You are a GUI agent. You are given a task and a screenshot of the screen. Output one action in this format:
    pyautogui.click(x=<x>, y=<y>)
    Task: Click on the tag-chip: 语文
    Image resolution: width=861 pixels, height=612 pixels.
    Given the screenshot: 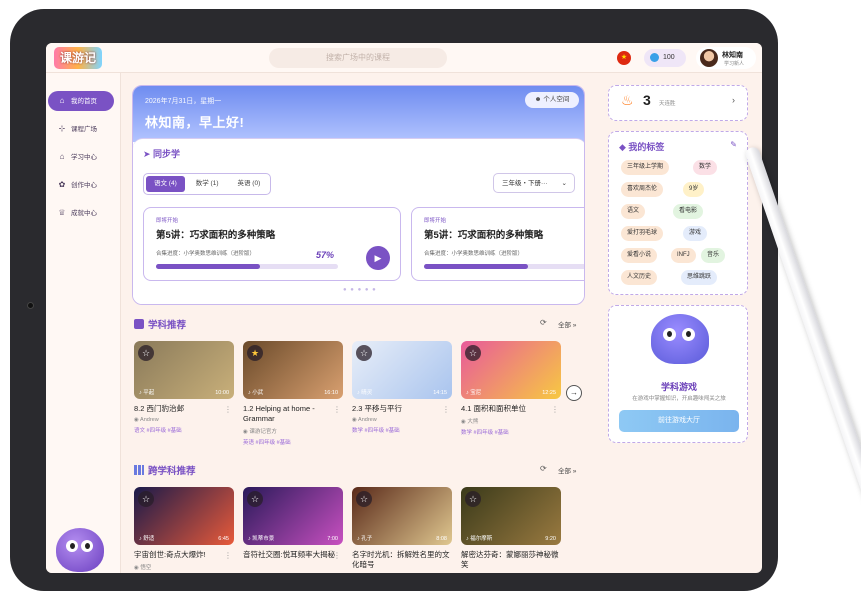 What is the action you would take?
    pyautogui.click(x=633, y=211)
    